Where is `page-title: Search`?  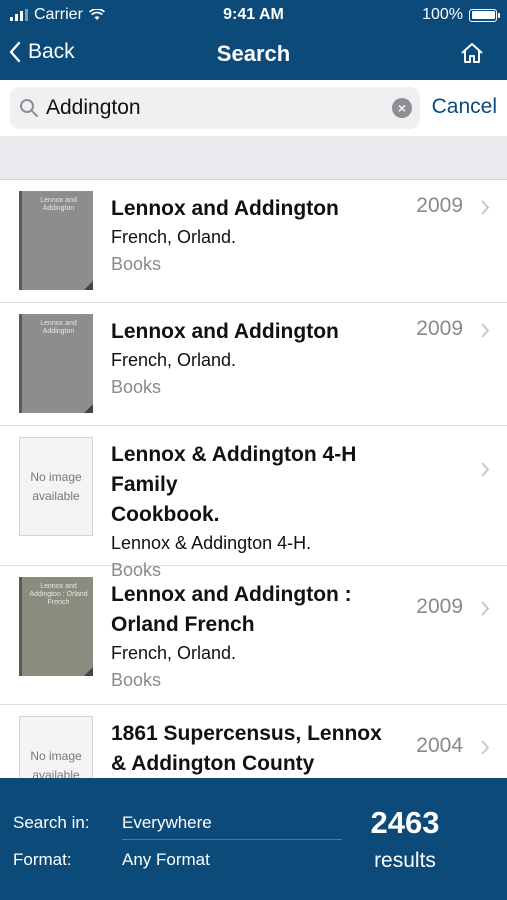
page-title: Search is located at coordinates (253, 53).